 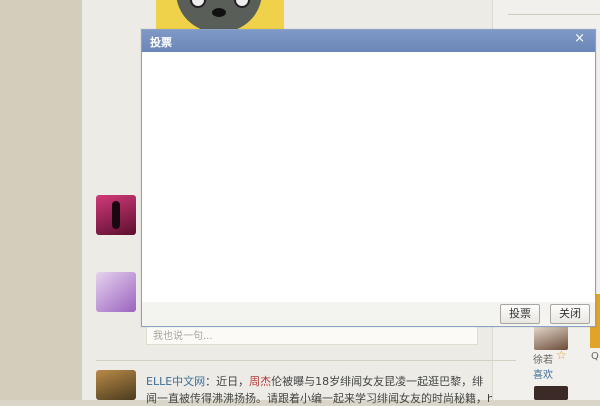 I want to click on sidebar-user-avatar, so click(x=551, y=393).